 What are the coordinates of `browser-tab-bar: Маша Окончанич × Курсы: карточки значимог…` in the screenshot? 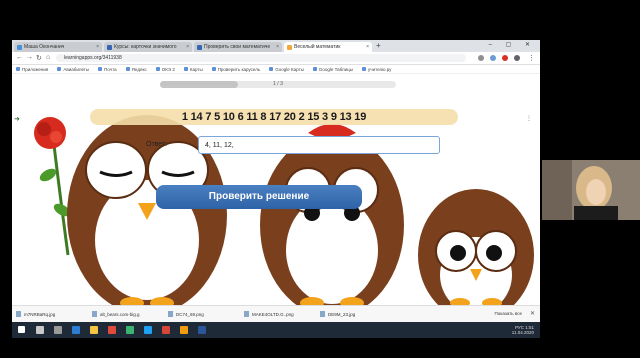 It's located at (276, 46).